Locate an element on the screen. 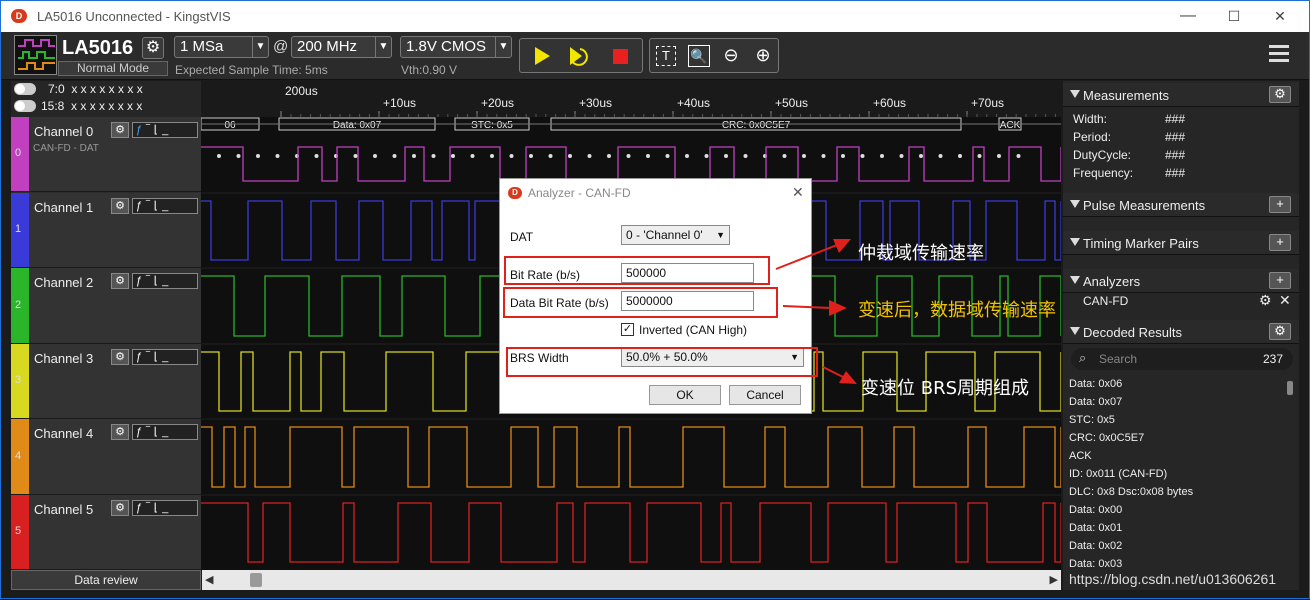 The height and width of the screenshot is (600, 1310). close-button: ✕ is located at coordinates (1280, 16).